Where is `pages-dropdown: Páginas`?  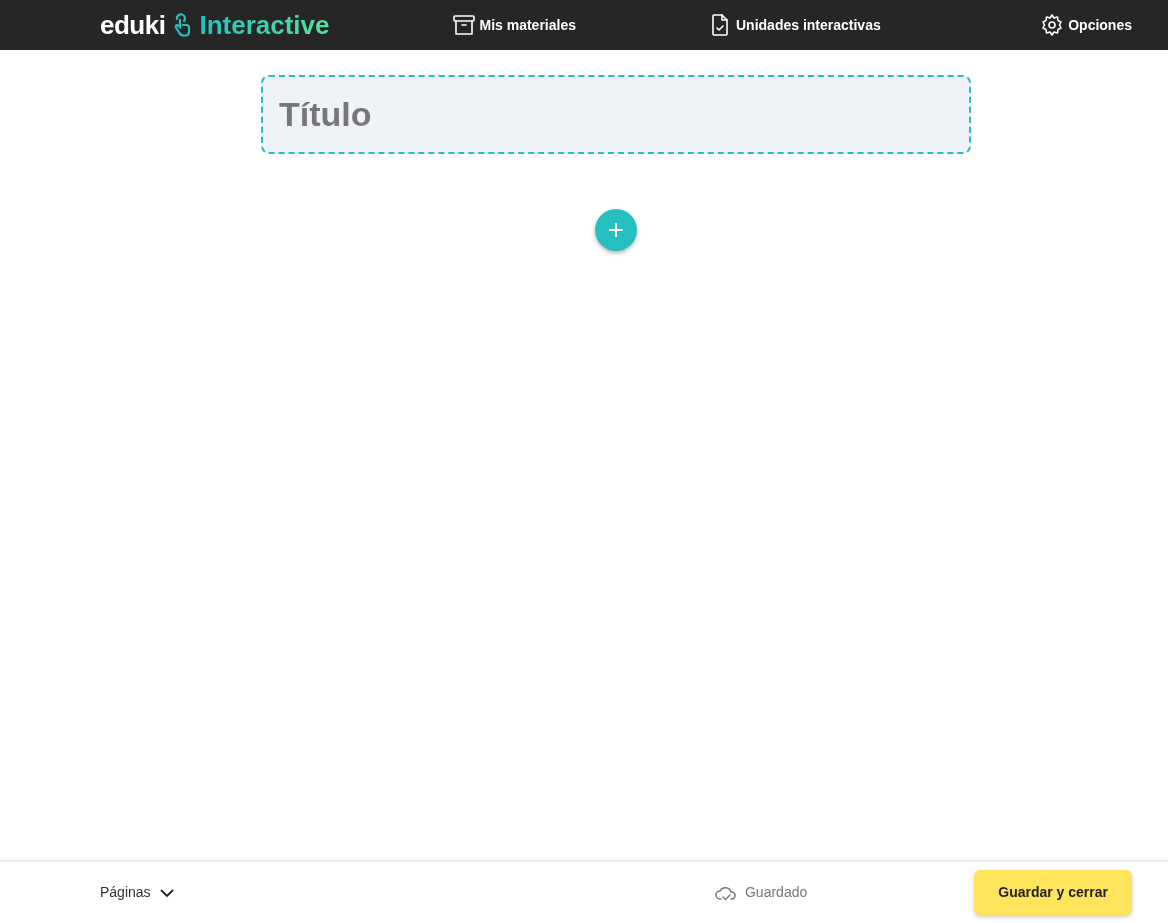
pages-dropdown: Páginas is located at coordinates (137, 892).